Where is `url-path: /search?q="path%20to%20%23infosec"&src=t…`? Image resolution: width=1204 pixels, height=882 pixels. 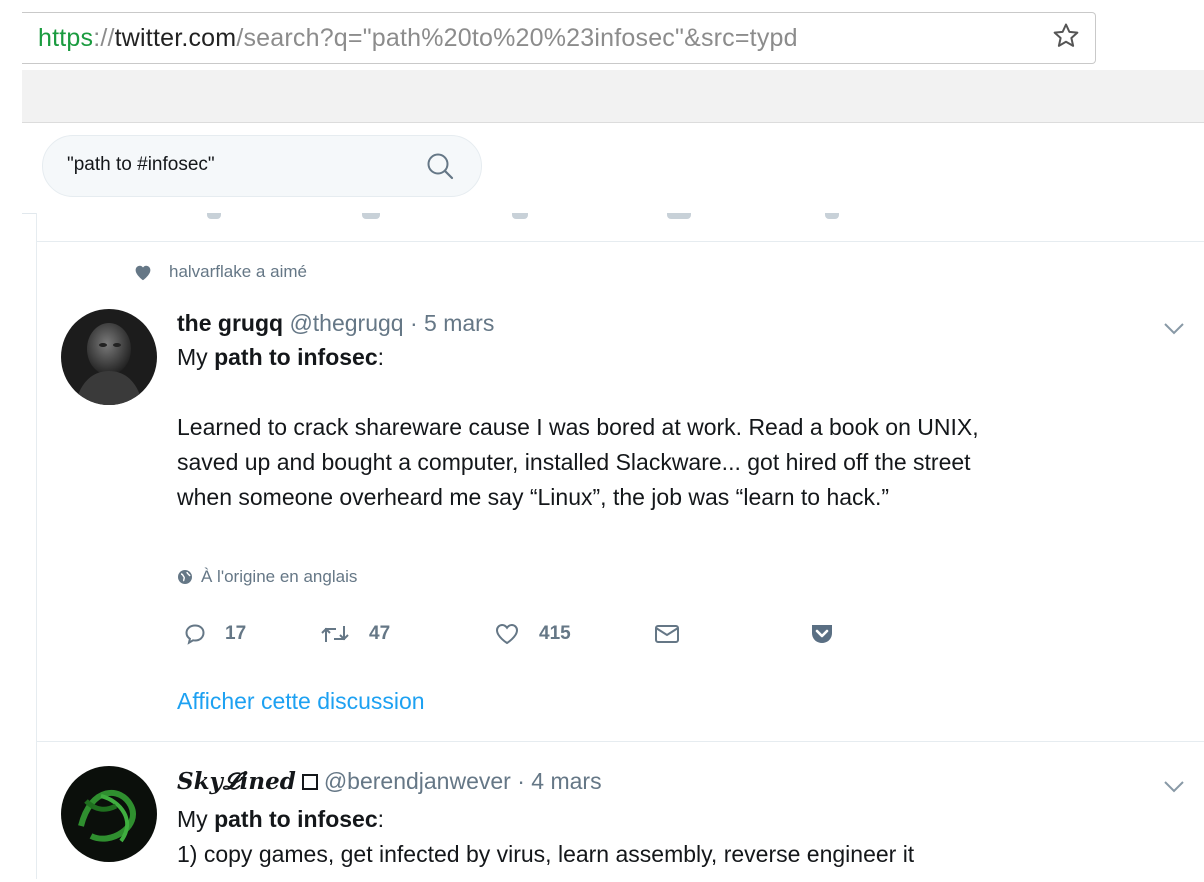 url-path: /search?q="path%20to%20%23infosec"&src=t… is located at coordinates (517, 38).